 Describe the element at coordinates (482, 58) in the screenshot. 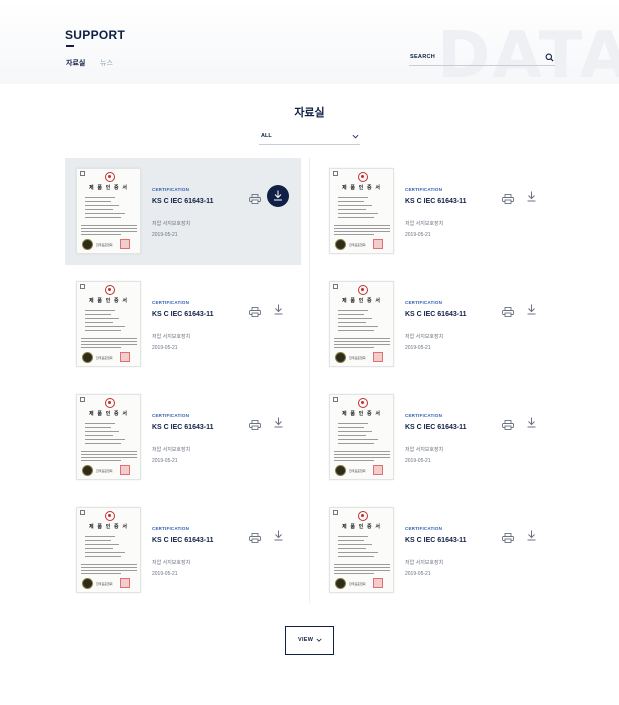

I see `search-field: SEARCH` at that location.